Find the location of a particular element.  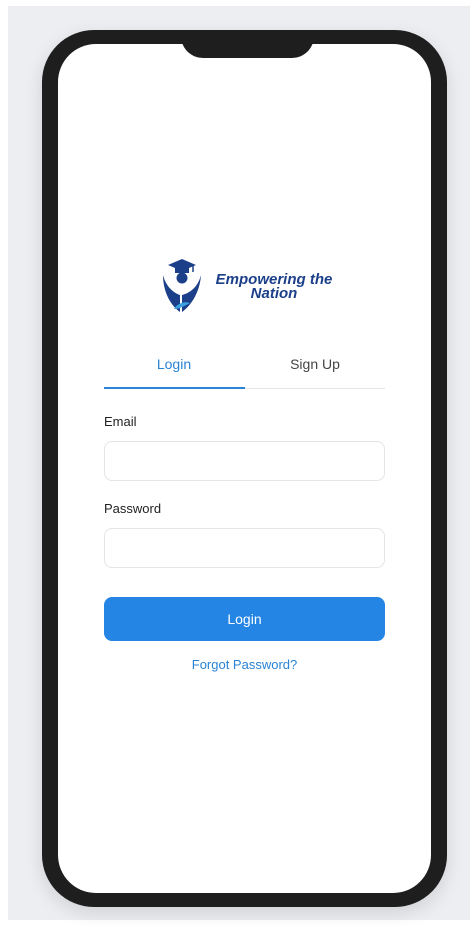

forgot-password-link: Forgot Password? is located at coordinates (244, 664).